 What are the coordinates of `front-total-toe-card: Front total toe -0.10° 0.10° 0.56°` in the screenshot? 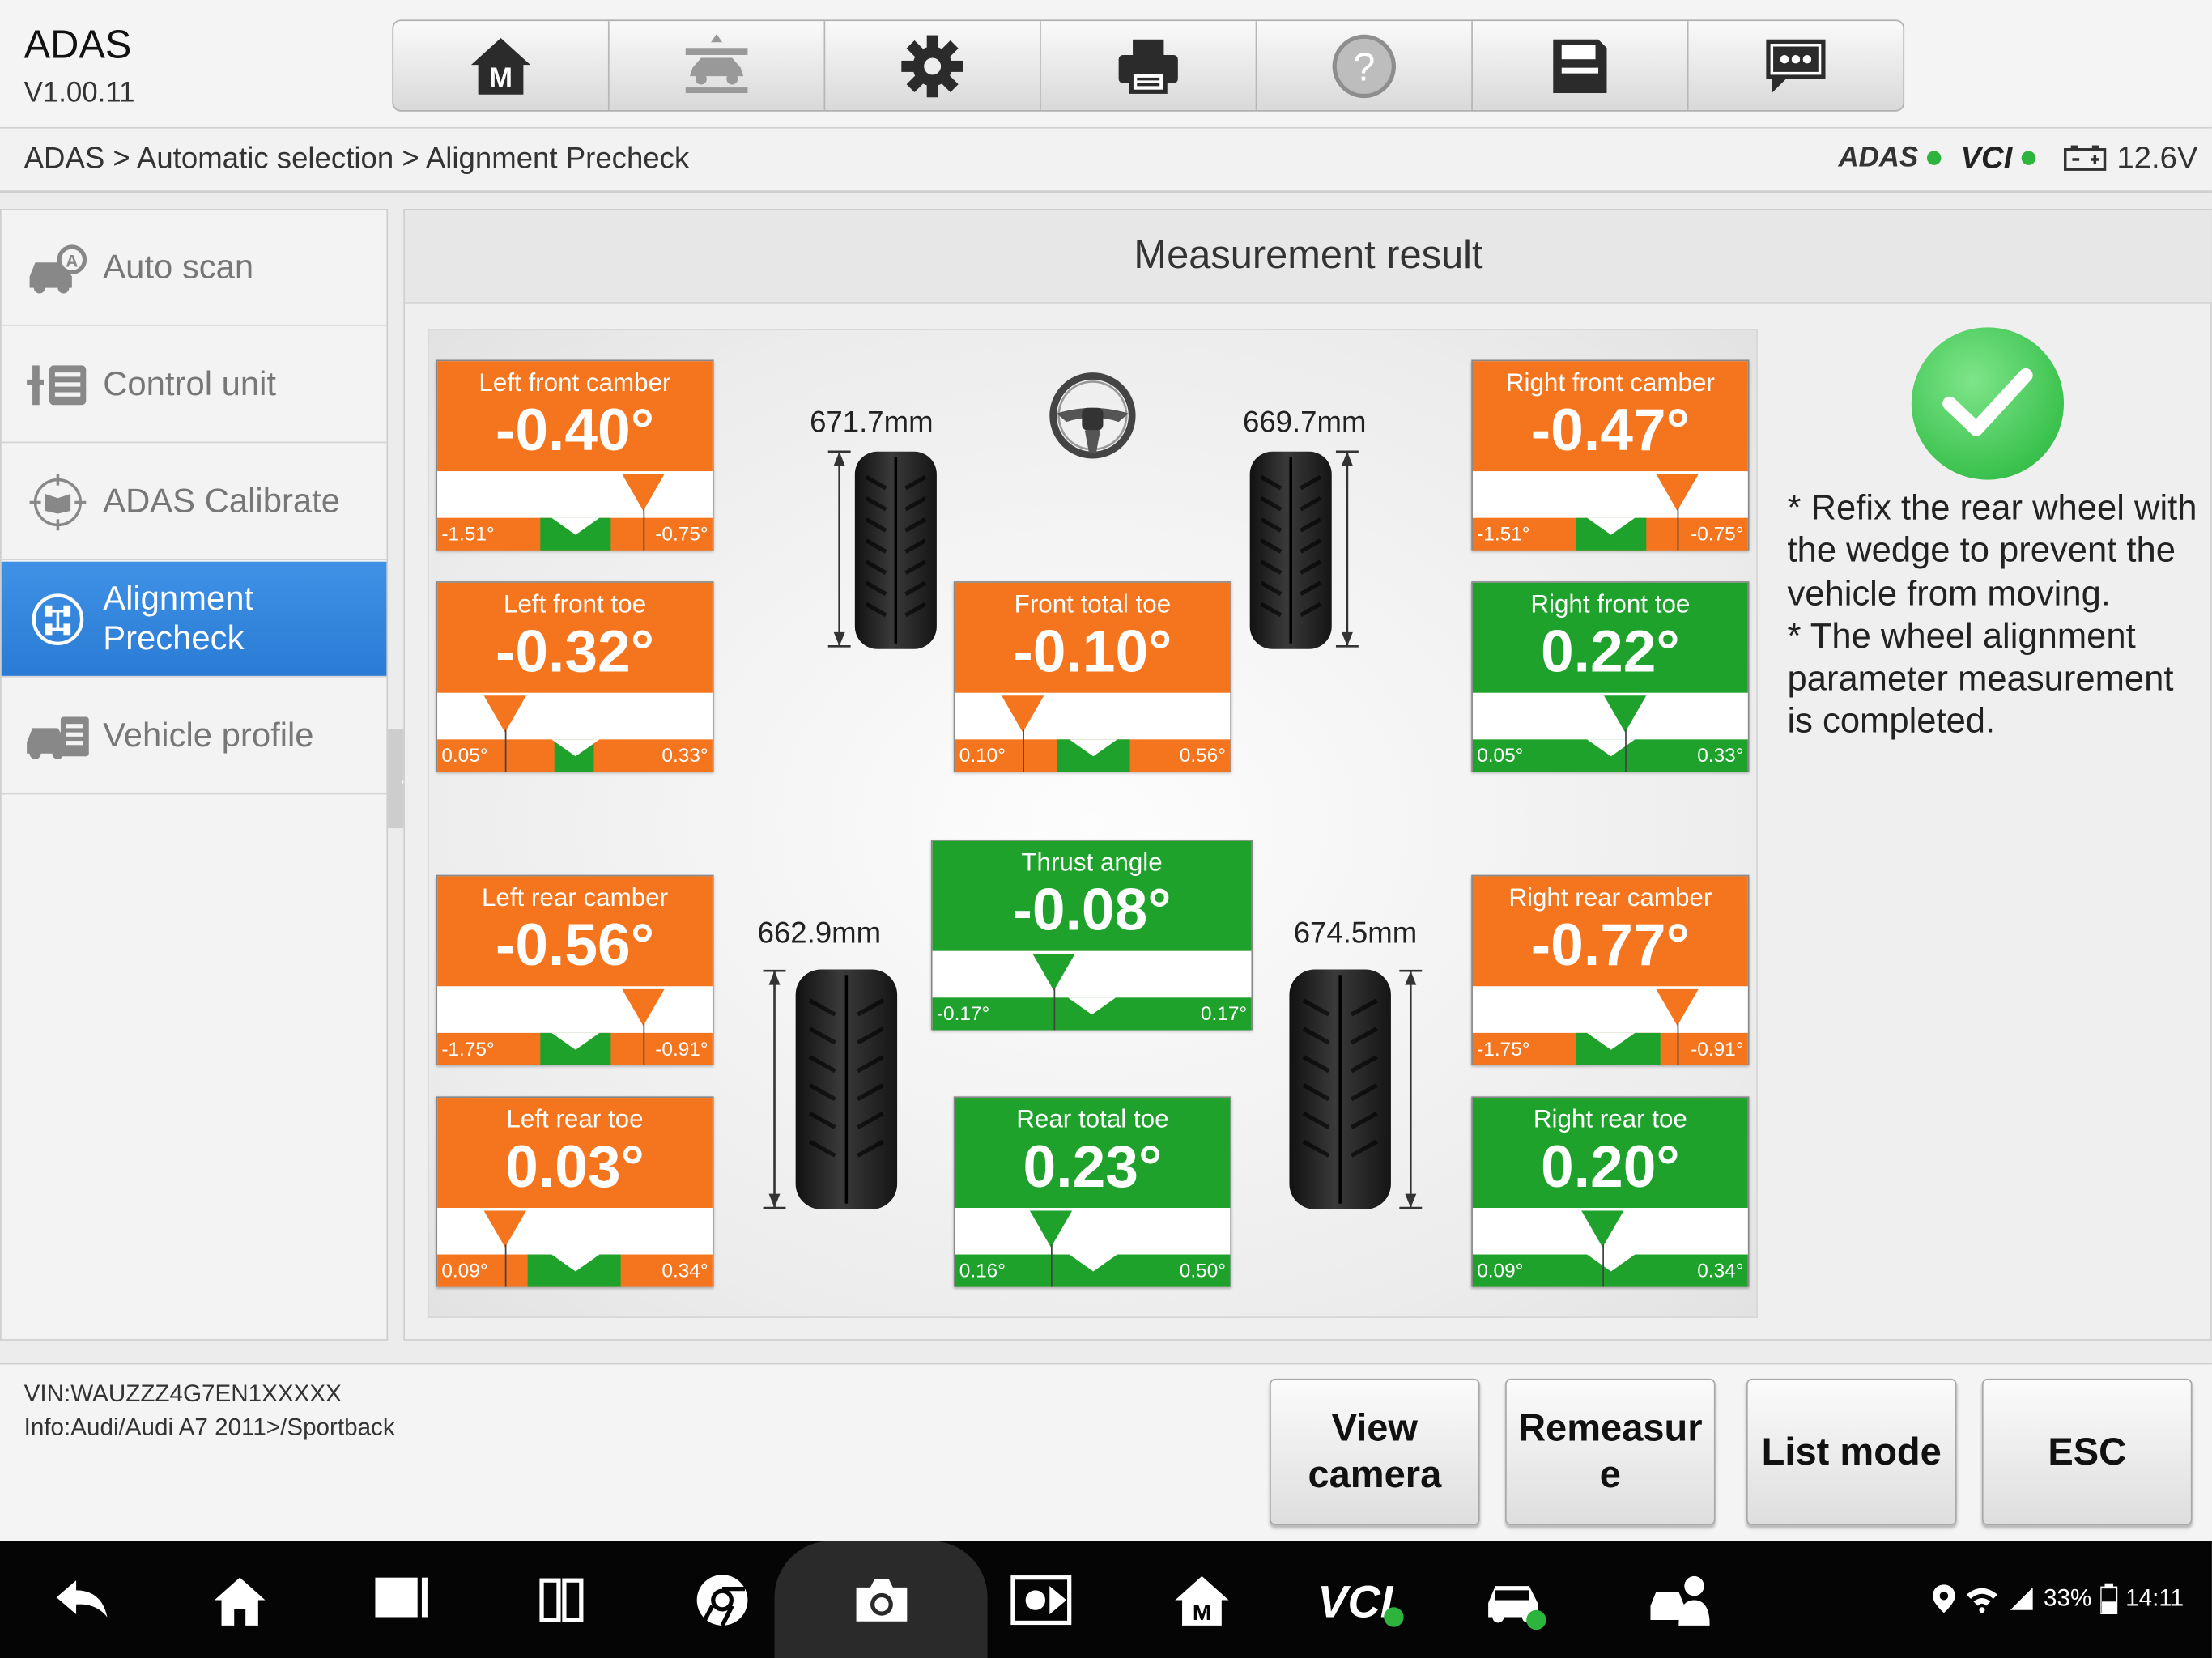 It's located at (1093, 676).